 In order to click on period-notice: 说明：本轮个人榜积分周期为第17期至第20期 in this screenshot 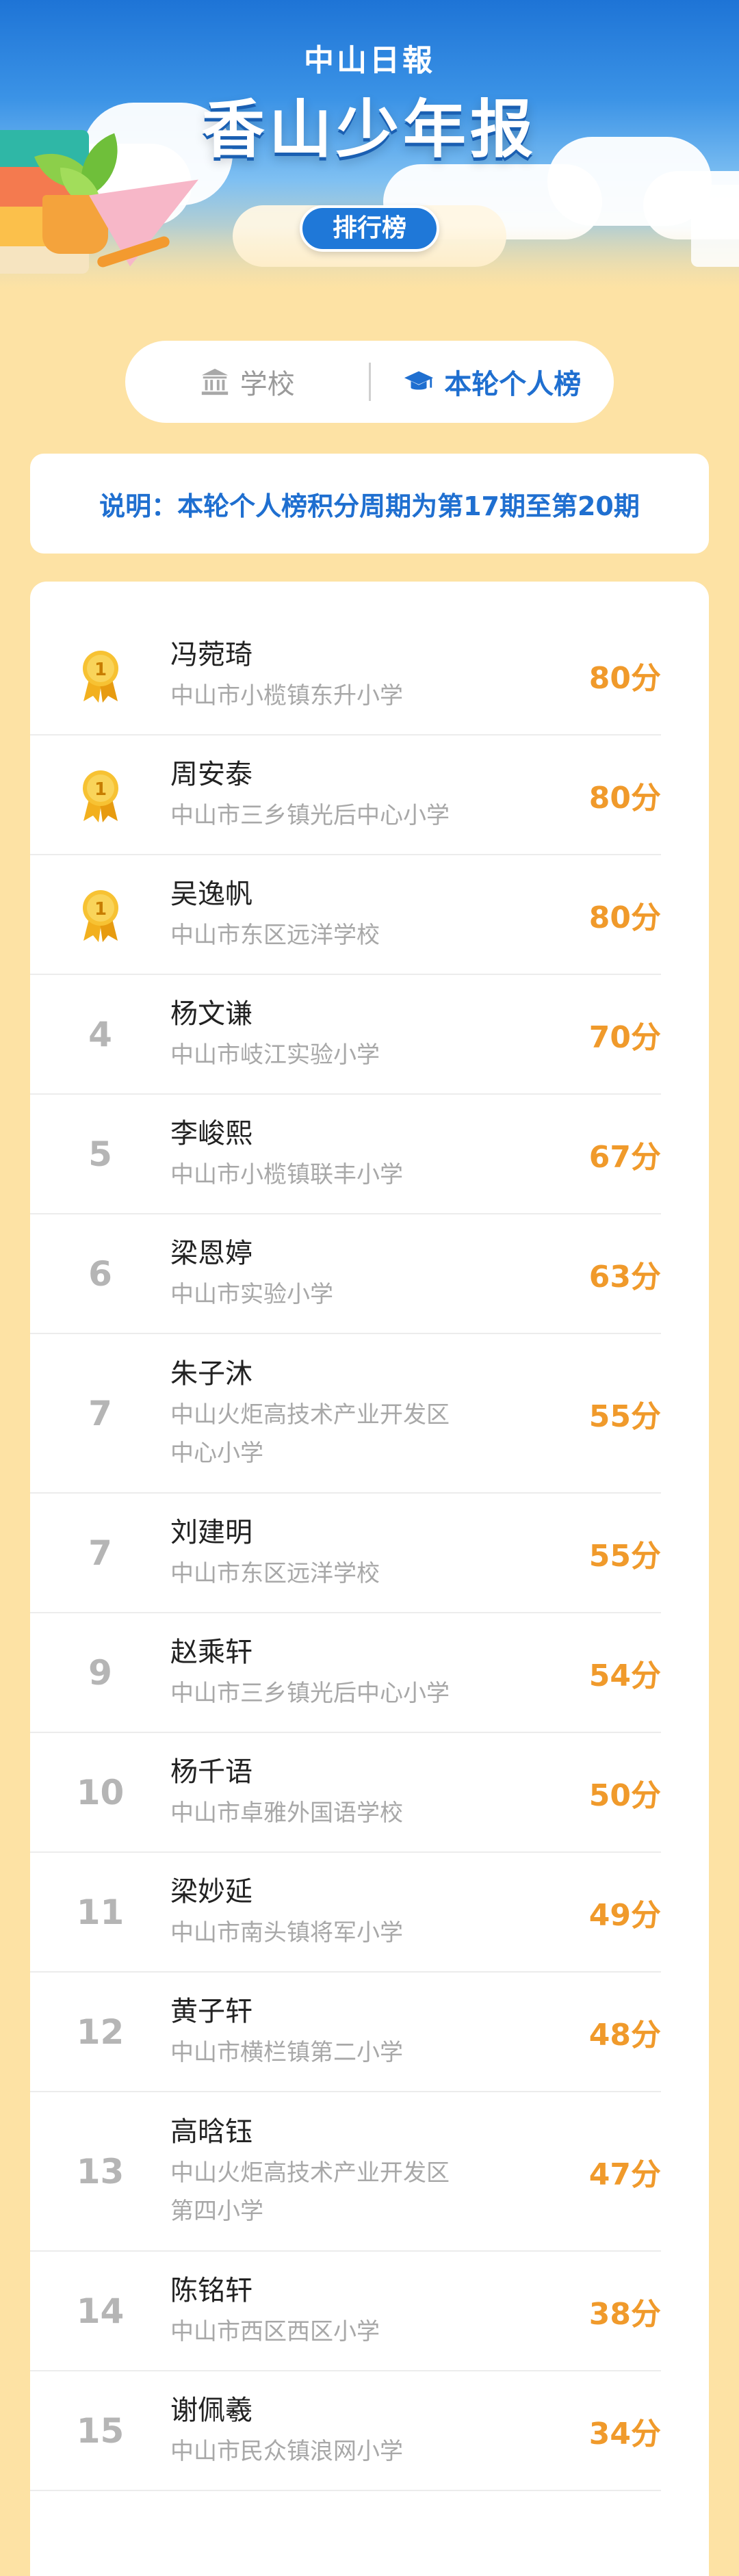, I will do `click(369, 504)`.